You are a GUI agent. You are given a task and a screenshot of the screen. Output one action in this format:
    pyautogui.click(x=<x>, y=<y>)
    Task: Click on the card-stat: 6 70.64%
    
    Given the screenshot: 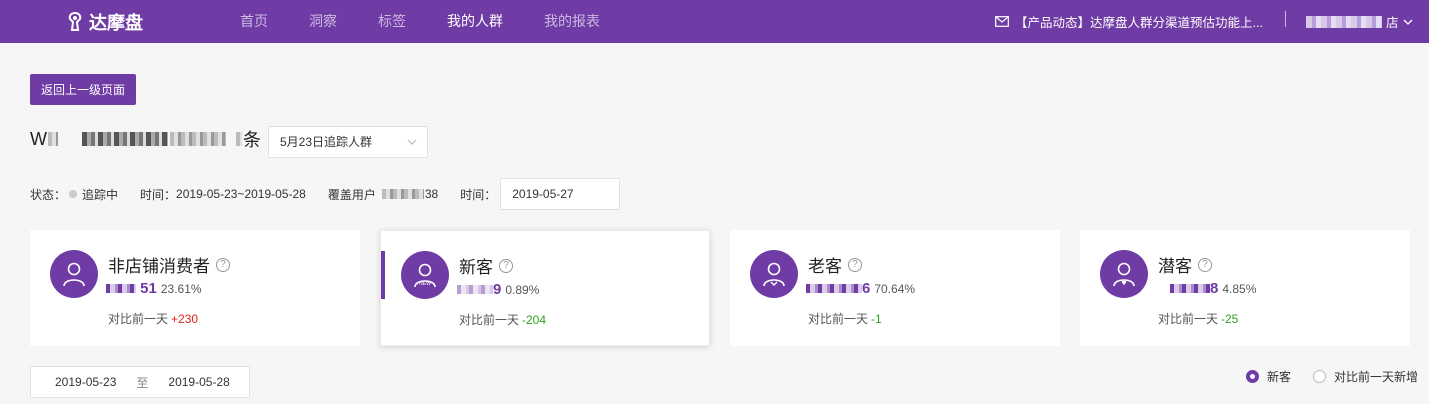 What is the action you would take?
    pyautogui.click(x=860, y=288)
    